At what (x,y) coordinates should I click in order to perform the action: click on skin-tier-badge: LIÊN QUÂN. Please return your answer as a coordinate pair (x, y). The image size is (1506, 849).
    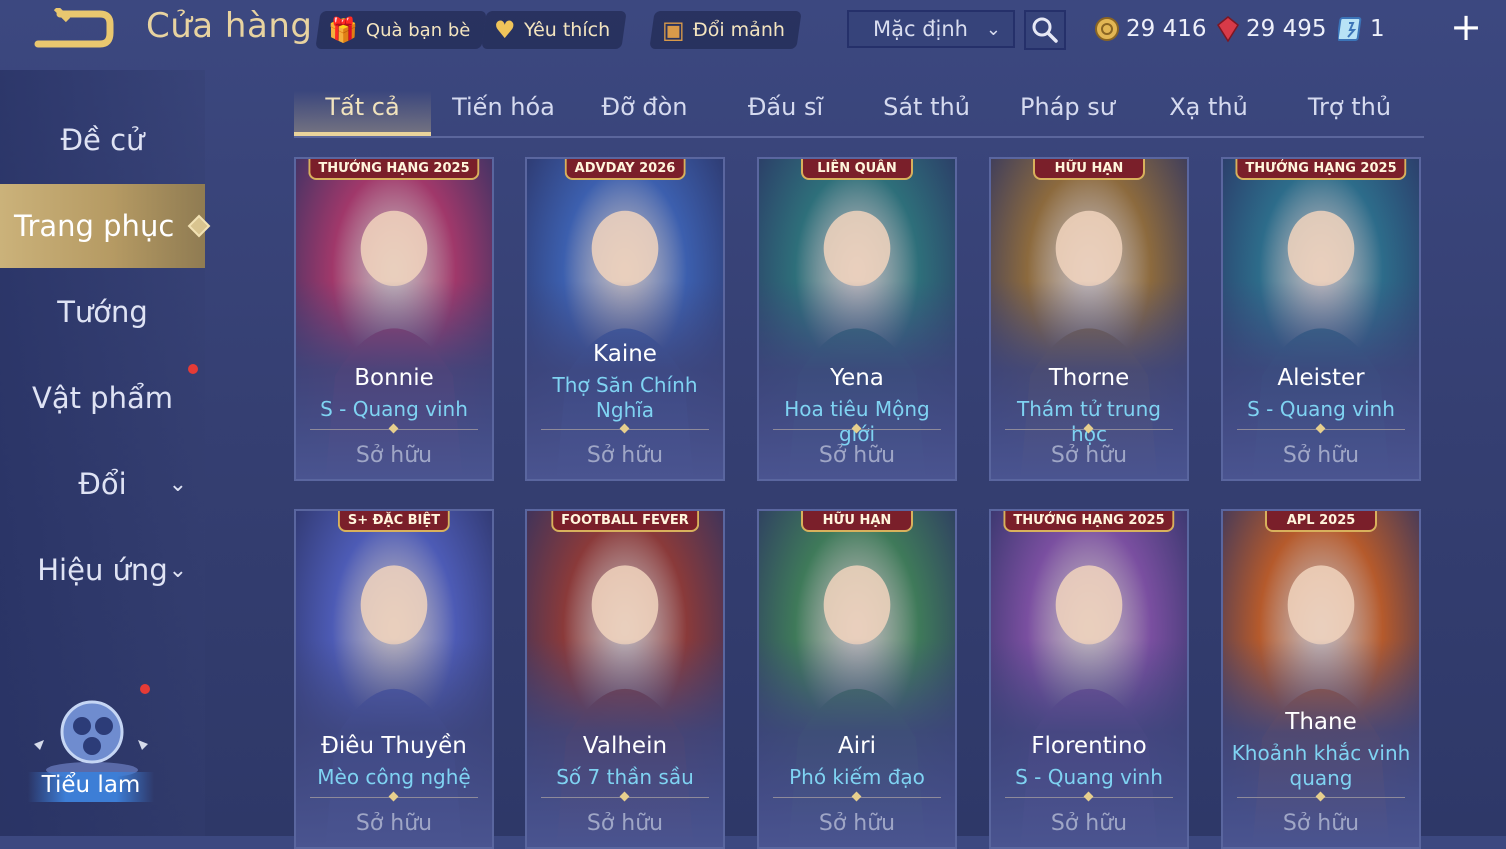
    Looking at the image, I should click on (857, 169).